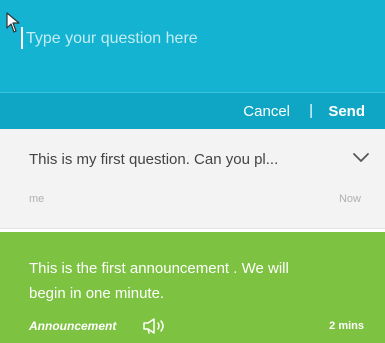  Describe the element at coordinates (22, 38) in the screenshot. I see `text-caret` at that location.